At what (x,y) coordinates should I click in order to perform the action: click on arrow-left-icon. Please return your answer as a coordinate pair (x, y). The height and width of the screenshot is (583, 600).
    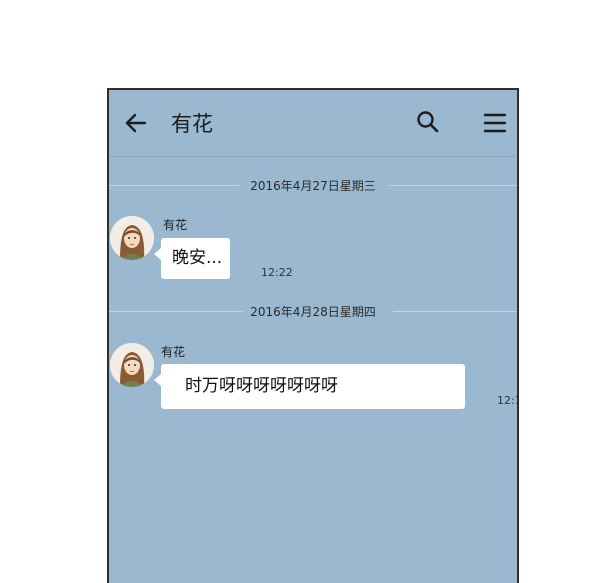
    Looking at the image, I should click on (136, 123).